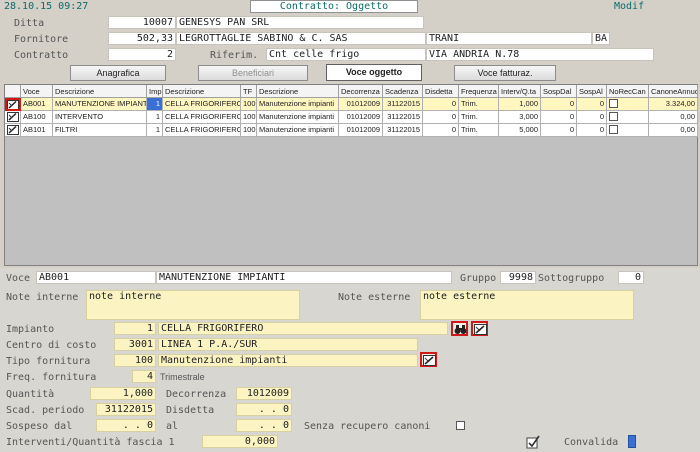 The image size is (700, 452). What do you see at coordinates (632, 441) in the screenshot?
I see `convalida-toggle` at bounding box center [632, 441].